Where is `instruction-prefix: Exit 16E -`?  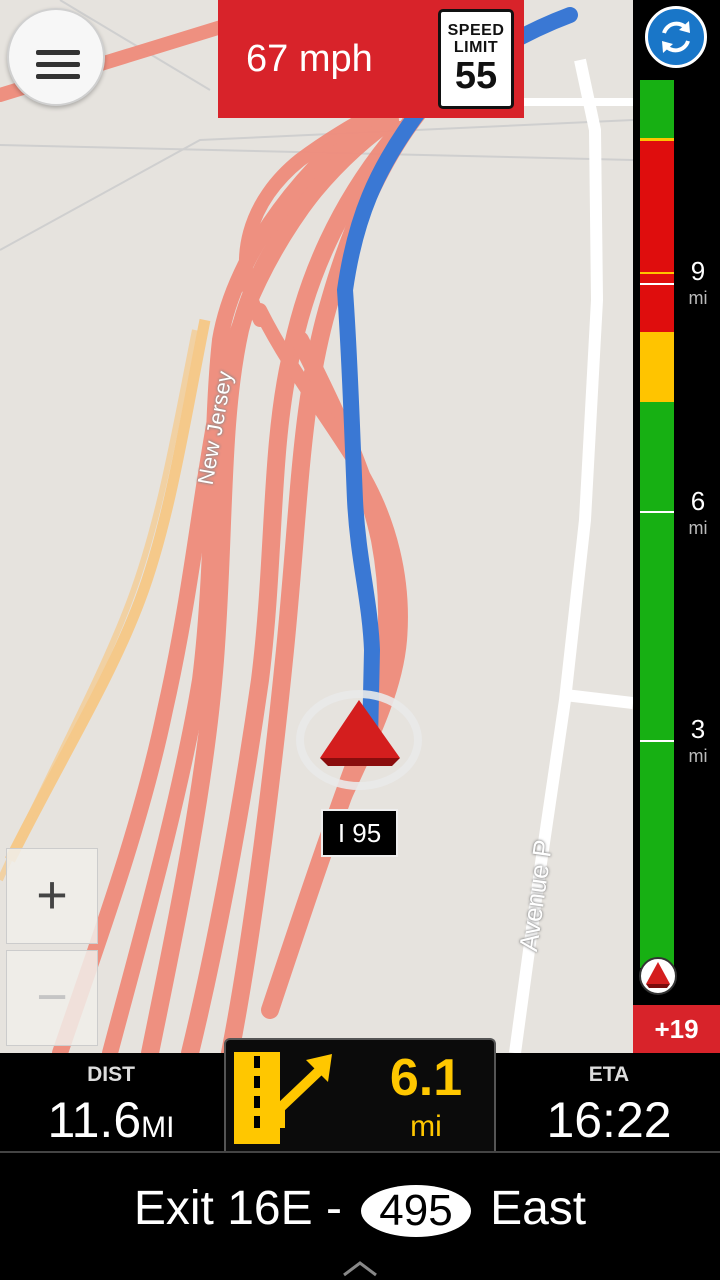 instruction-prefix: Exit 16E - is located at coordinates (237, 1208).